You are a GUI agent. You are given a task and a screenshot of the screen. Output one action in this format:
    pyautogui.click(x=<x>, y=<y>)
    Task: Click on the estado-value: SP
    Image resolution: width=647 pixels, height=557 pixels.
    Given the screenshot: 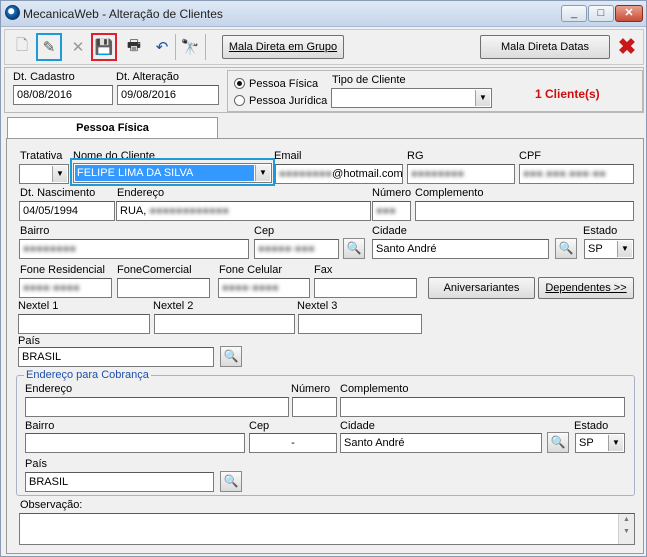 What is the action you would take?
    pyautogui.click(x=595, y=249)
    